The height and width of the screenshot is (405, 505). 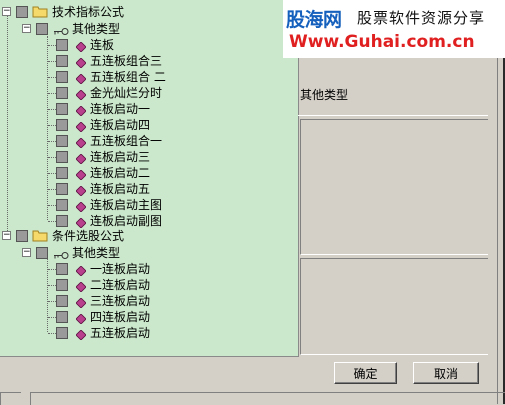 I want to click on tree-item: 五连板组合一, so click(x=149, y=141).